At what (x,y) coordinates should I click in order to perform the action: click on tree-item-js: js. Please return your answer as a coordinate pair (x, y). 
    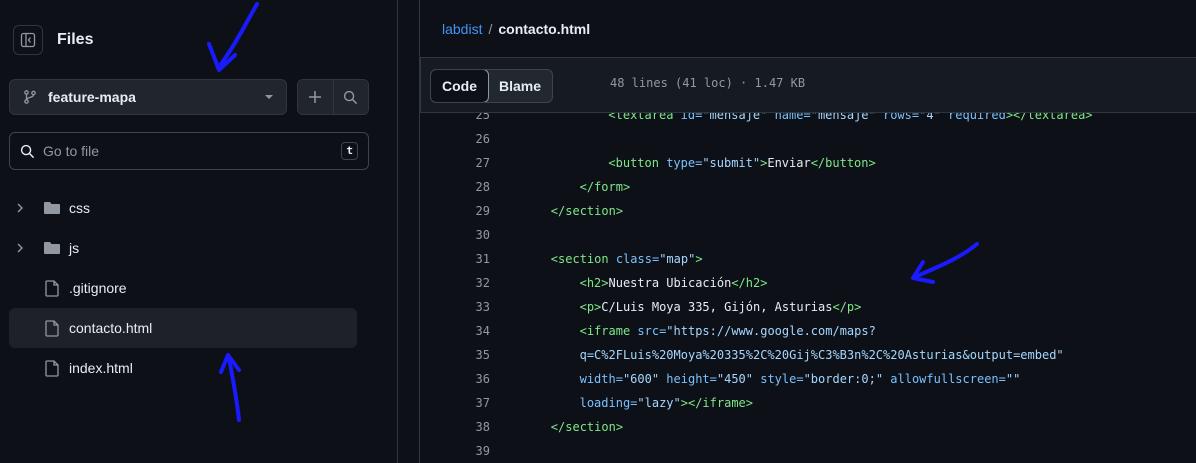
    Looking at the image, I should click on (183, 248).